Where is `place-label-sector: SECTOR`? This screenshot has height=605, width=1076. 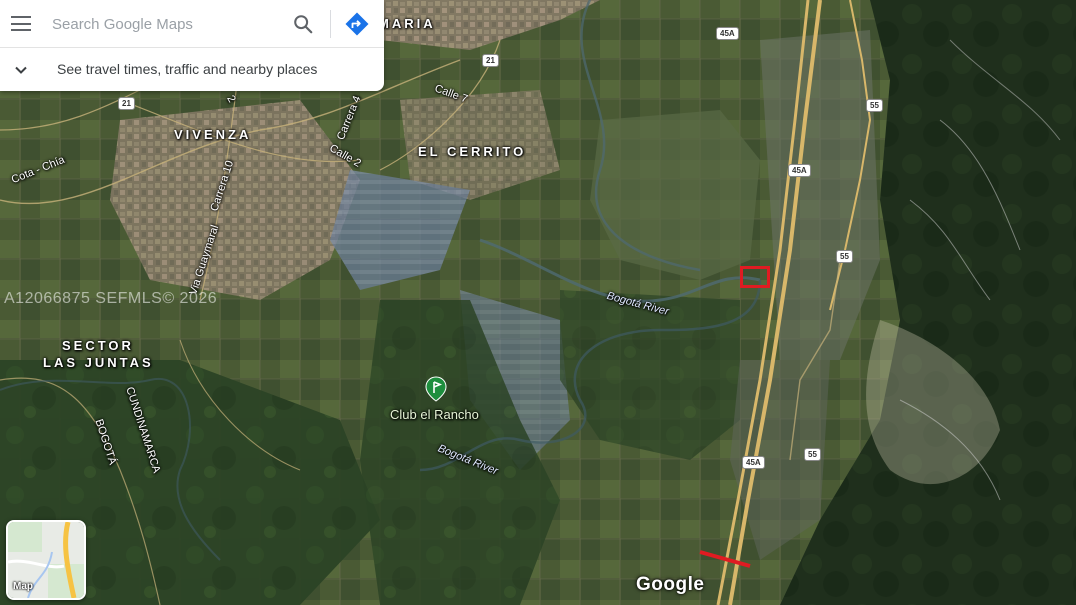
place-label-sector: SECTOR is located at coordinates (98, 345).